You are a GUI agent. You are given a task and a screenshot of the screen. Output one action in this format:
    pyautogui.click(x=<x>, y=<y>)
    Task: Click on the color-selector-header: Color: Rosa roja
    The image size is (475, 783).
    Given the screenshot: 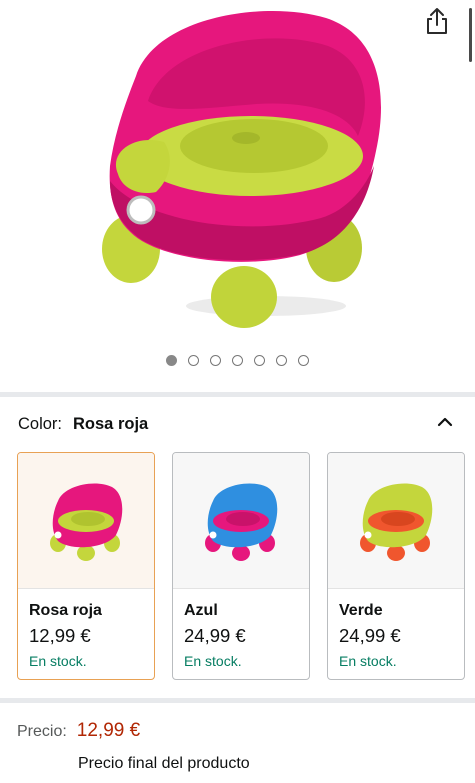 What is the action you would take?
    pyautogui.click(x=237, y=424)
    